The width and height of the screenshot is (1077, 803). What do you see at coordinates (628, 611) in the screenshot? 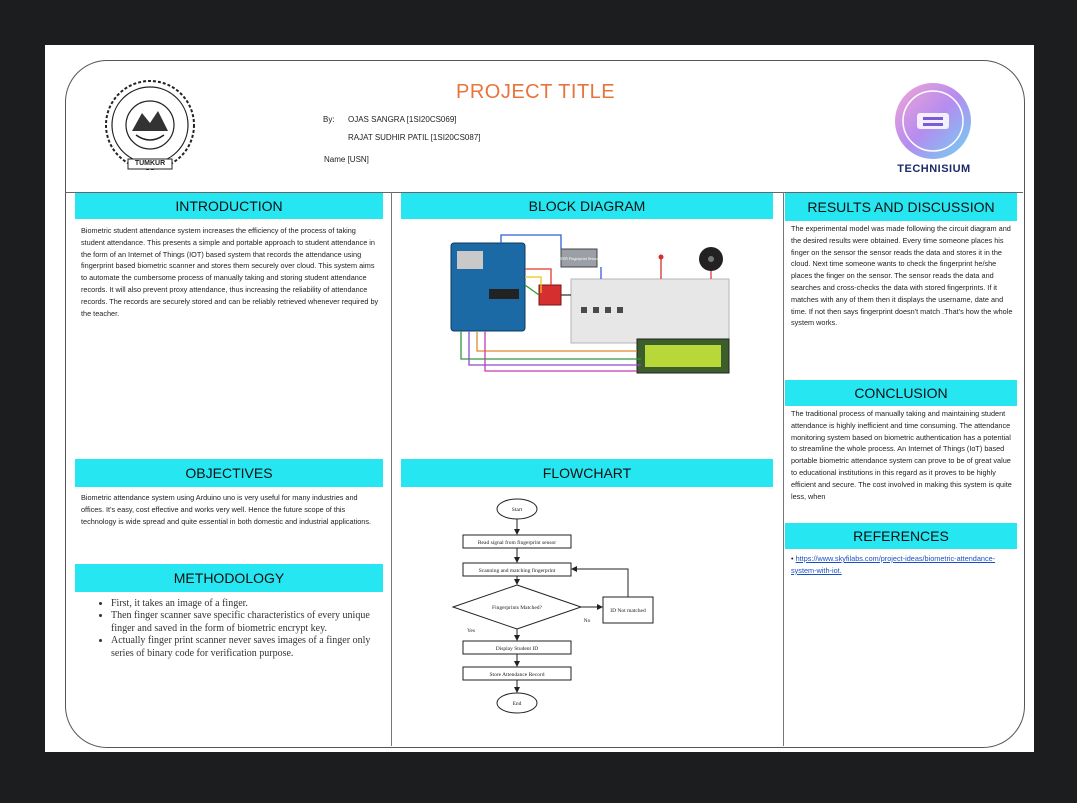
I see `flowchart-not-matched-label: ID Not matched` at bounding box center [628, 611].